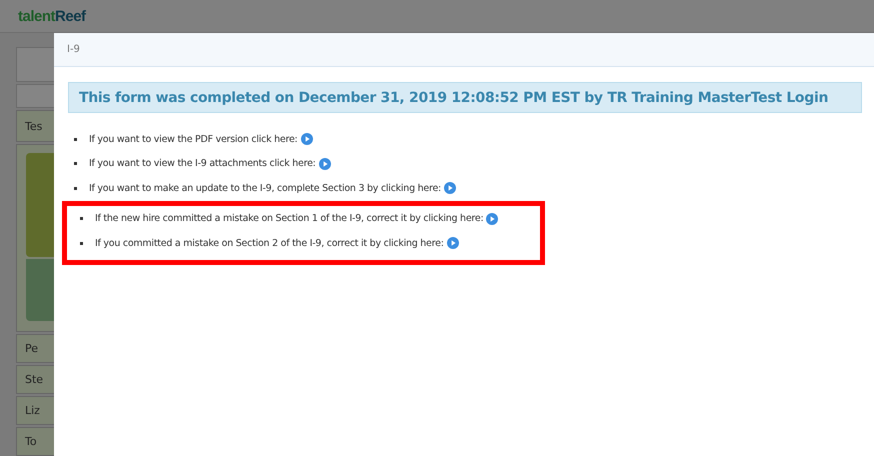 Image resolution: width=874 pixels, height=456 pixels. Describe the element at coordinates (35, 410) in the screenshot. I see `background-row: Liz` at that location.